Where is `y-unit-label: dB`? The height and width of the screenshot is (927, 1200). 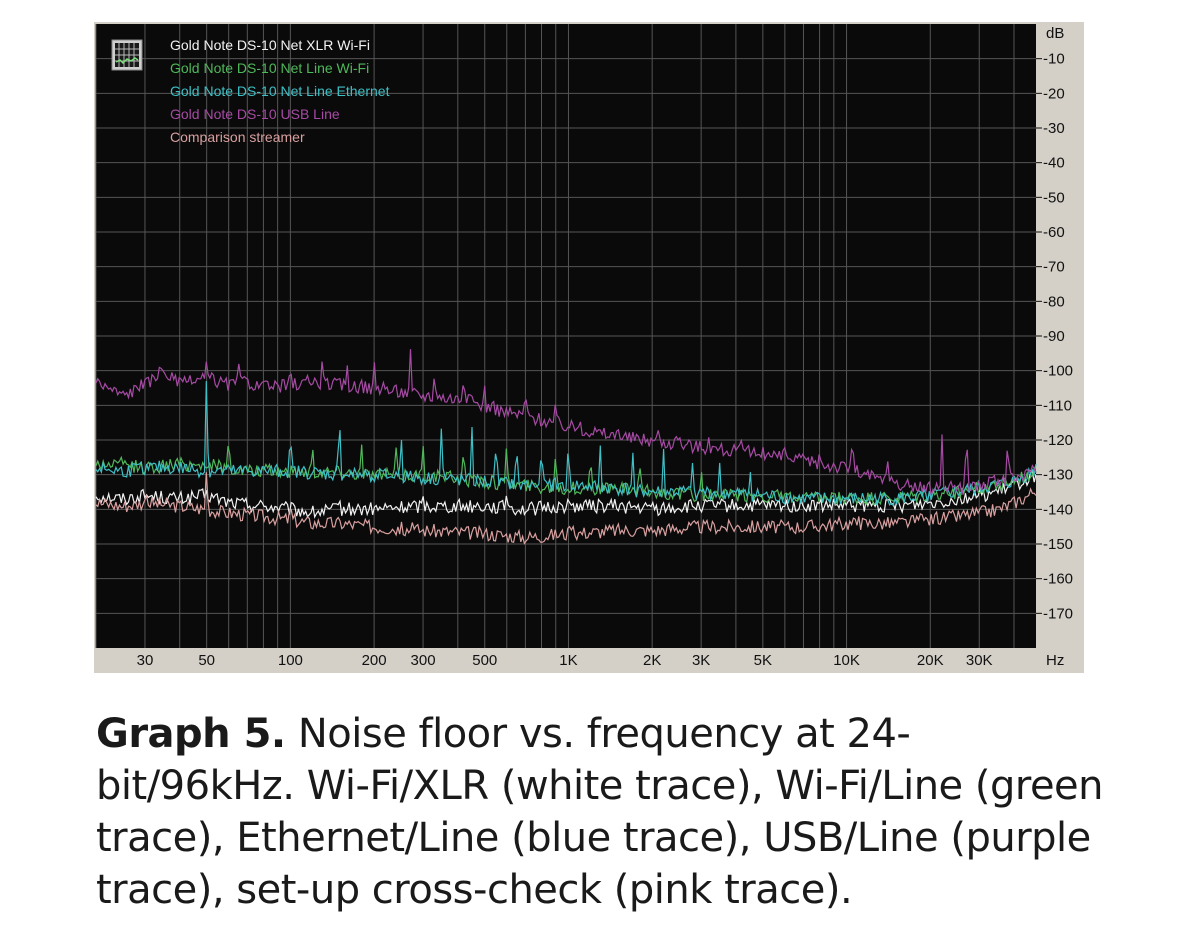 y-unit-label: dB is located at coordinates (1055, 33).